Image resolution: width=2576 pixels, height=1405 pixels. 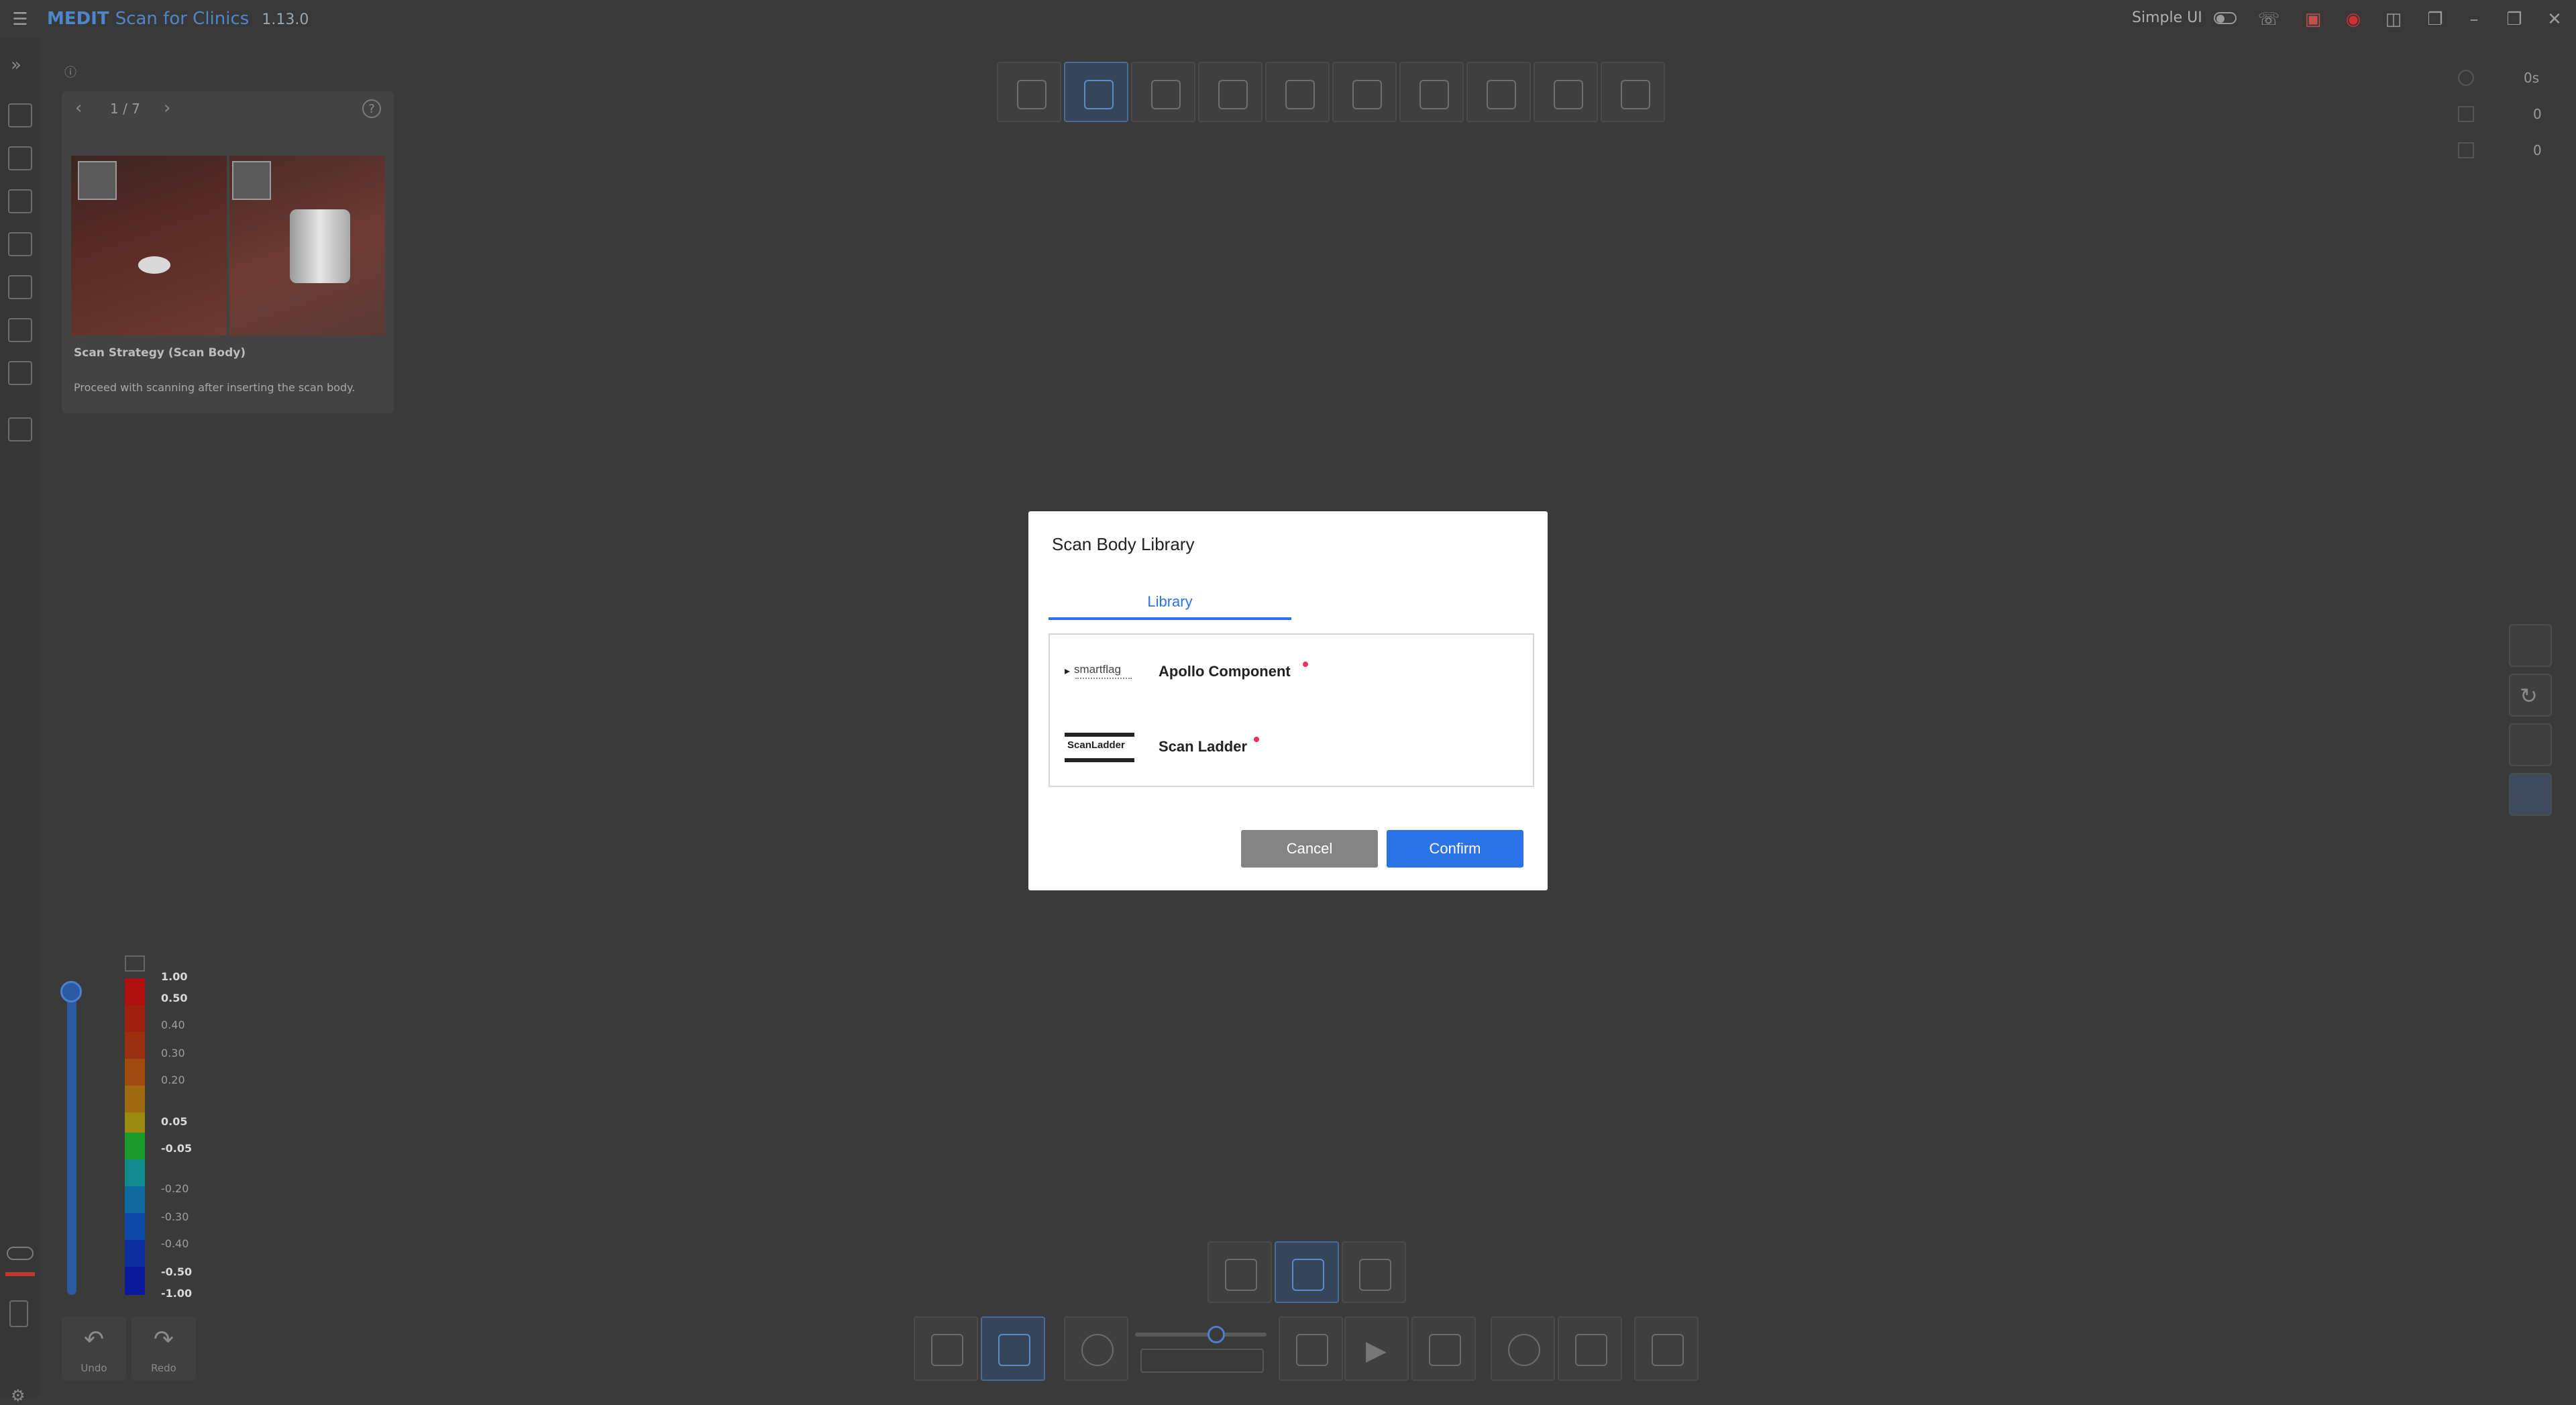 I want to click on undo-label: Undo, so click(x=93, y=1368).